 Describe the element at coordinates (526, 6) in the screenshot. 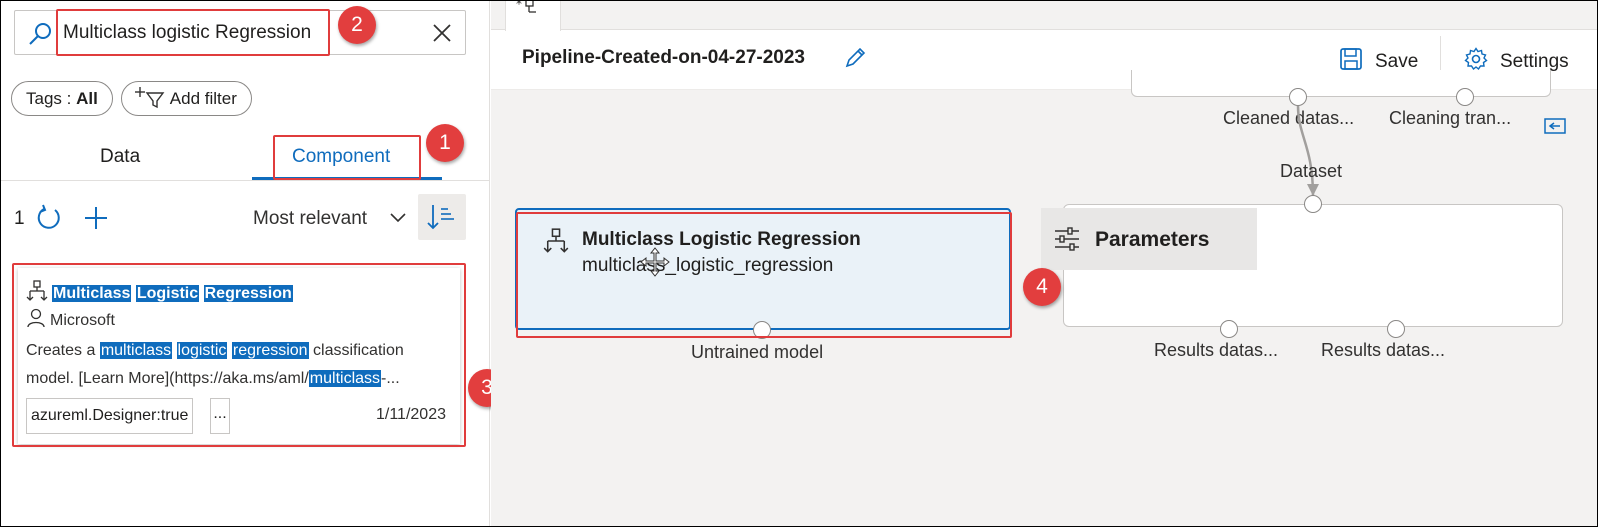

I see `pipeline-icon: *` at that location.